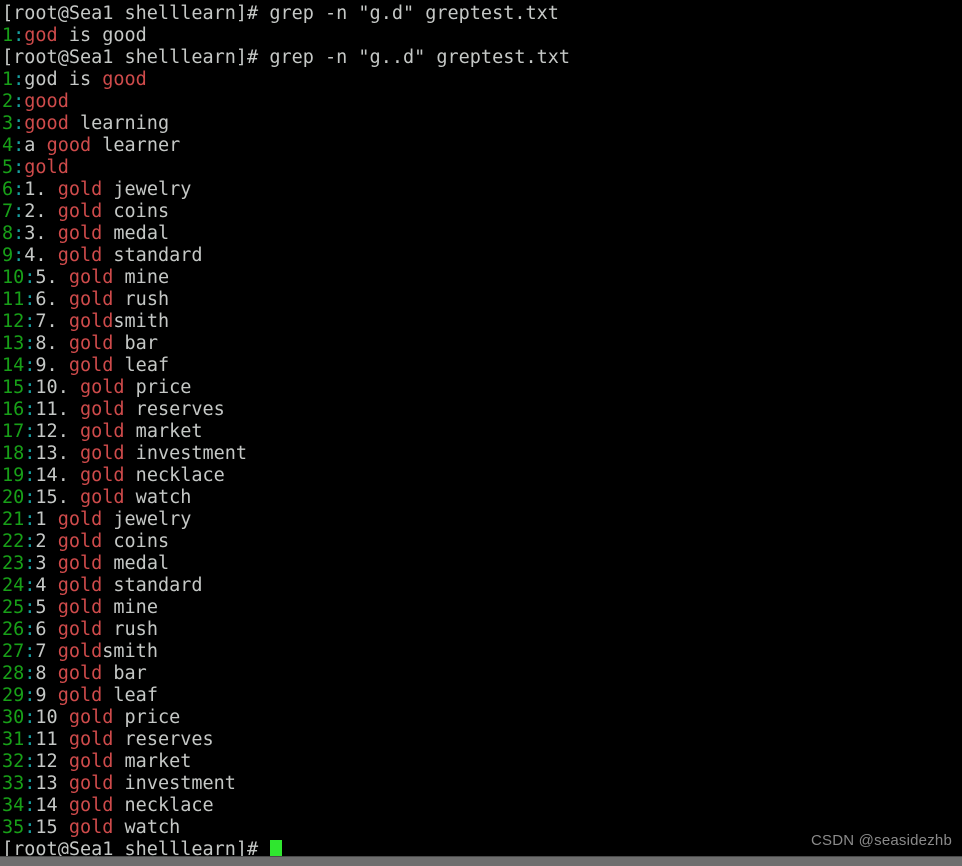 The width and height of the screenshot is (962, 866). Describe the element at coordinates (147, 827) in the screenshot. I see `result-text: watch` at that location.